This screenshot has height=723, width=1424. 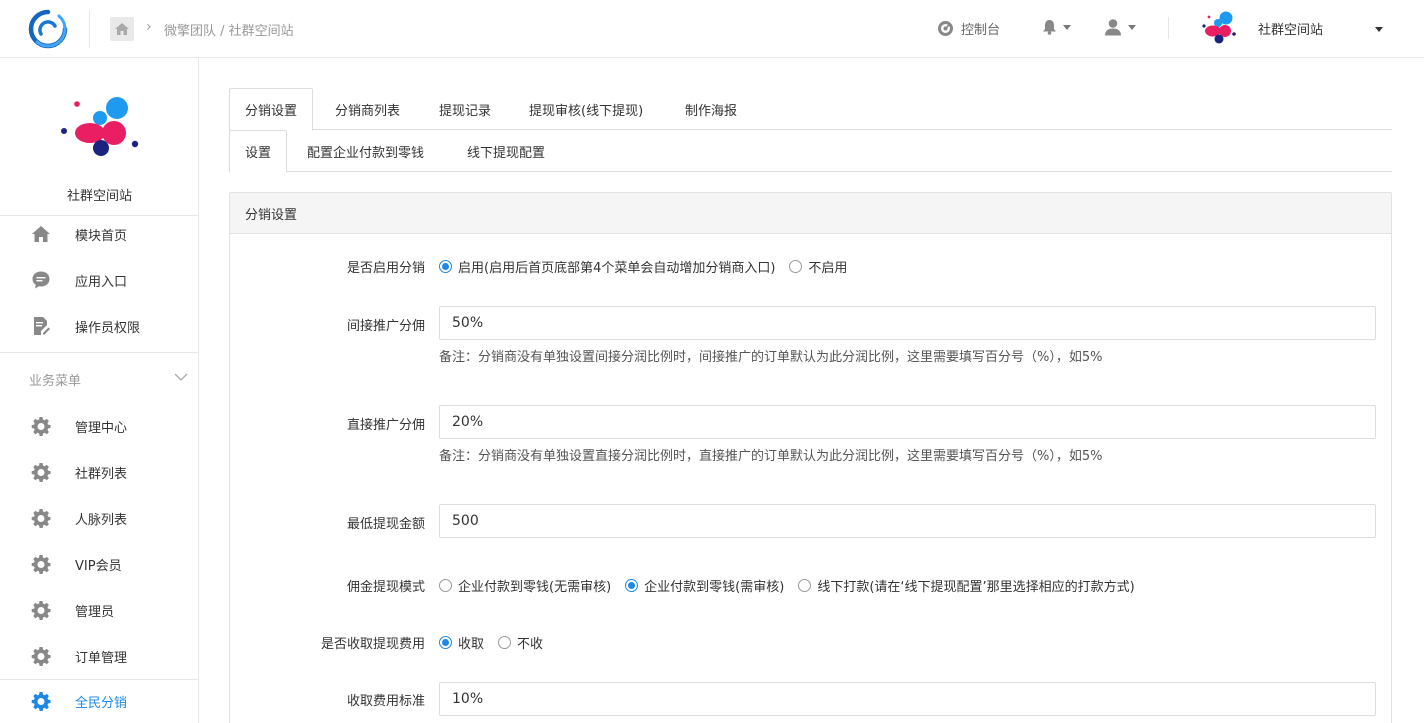 I want to click on brand-name: 社群空间站, so click(x=99, y=196).